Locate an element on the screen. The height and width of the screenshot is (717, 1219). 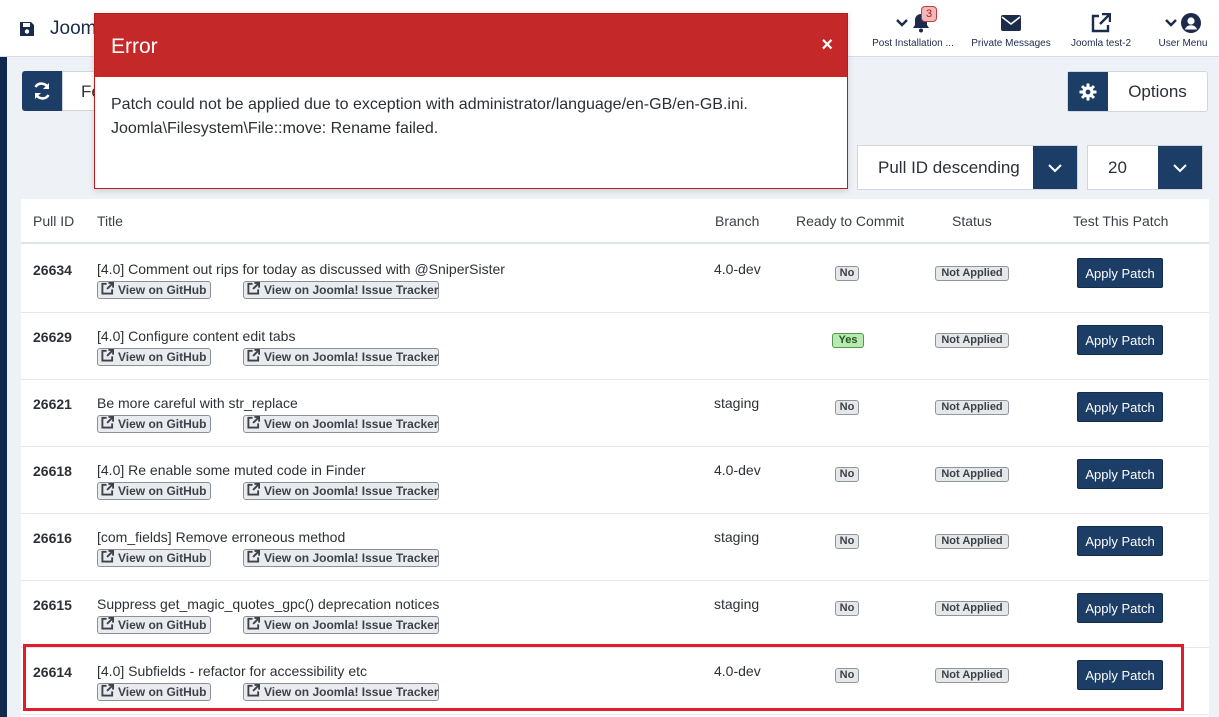
user-menu: User Menu is located at coordinates (1183, 29).